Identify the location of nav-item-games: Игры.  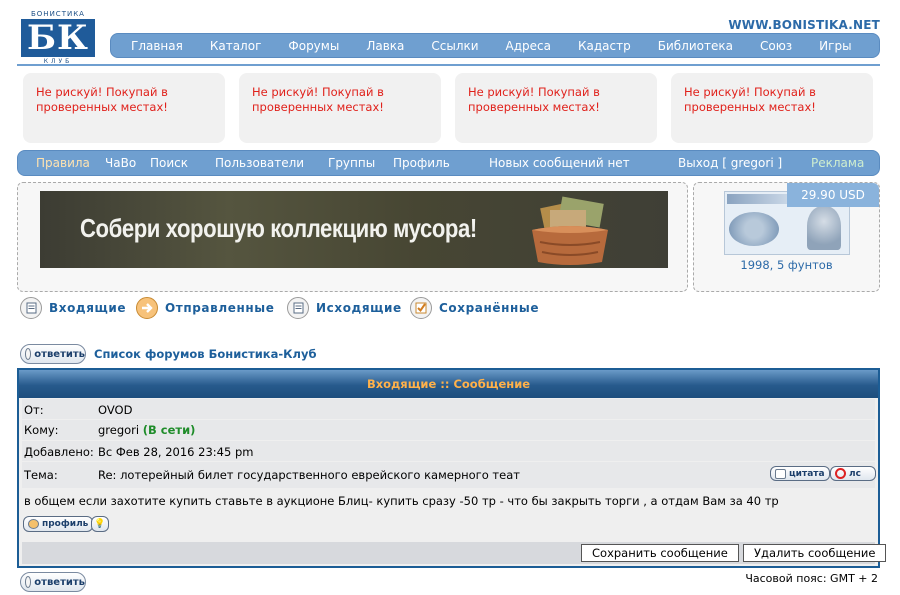
(835, 46).